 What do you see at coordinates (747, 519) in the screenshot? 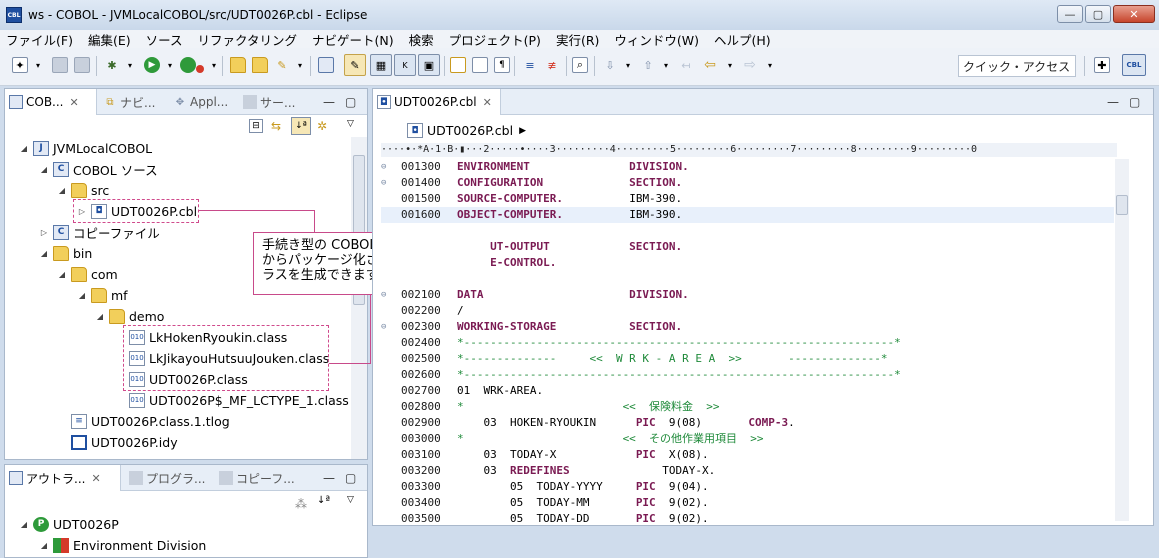
I see `code-line: 003500 05 TODAY-DD PIC 9(02).` at bounding box center [747, 519].